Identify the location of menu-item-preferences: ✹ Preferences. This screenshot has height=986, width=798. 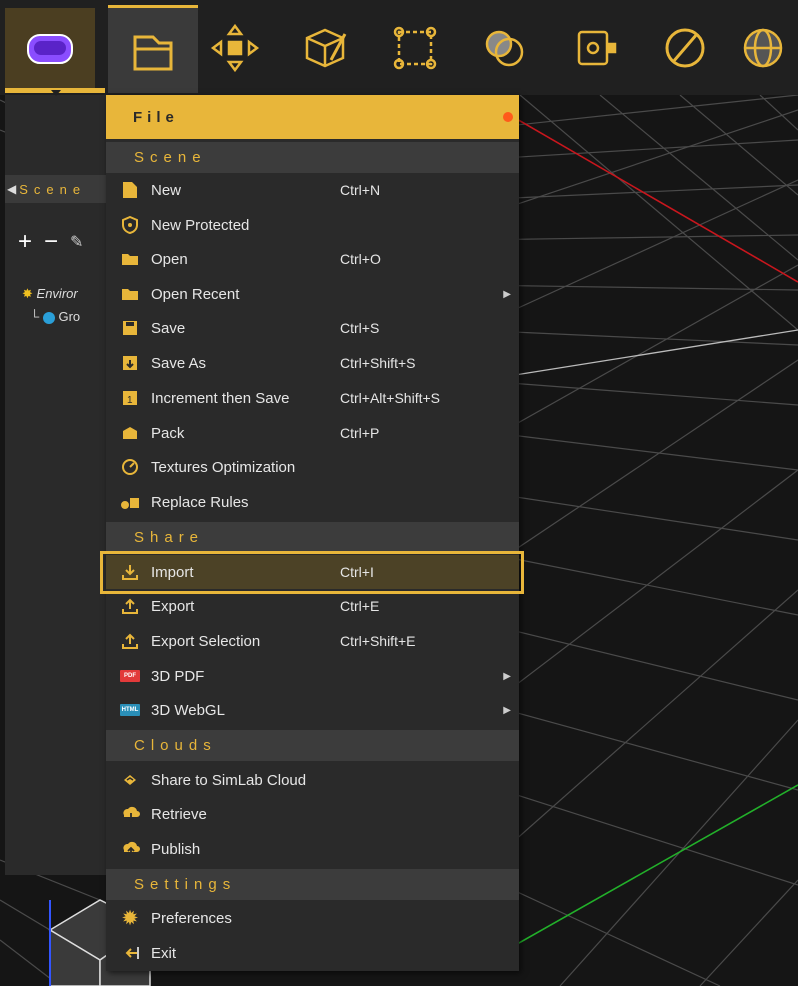
(312, 918).